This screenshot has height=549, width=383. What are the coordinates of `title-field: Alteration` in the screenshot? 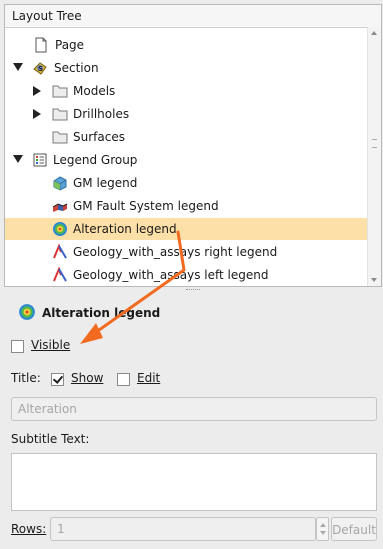 It's located at (194, 409).